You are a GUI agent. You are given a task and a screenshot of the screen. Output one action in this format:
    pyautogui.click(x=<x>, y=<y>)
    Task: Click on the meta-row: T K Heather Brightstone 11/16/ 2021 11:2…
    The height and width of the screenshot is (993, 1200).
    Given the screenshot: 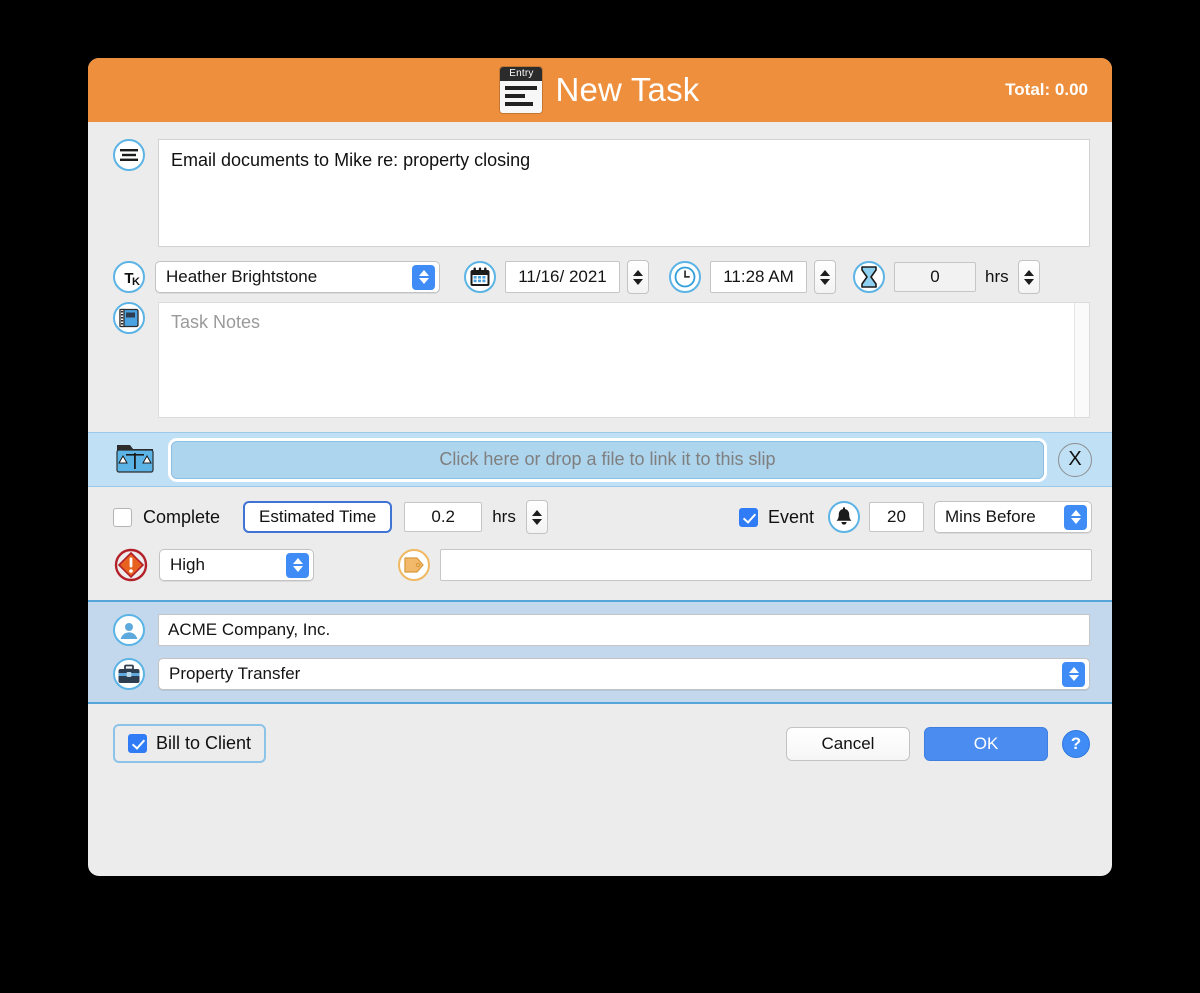 What is the action you would take?
    pyautogui.click(x=600, y=270)
    